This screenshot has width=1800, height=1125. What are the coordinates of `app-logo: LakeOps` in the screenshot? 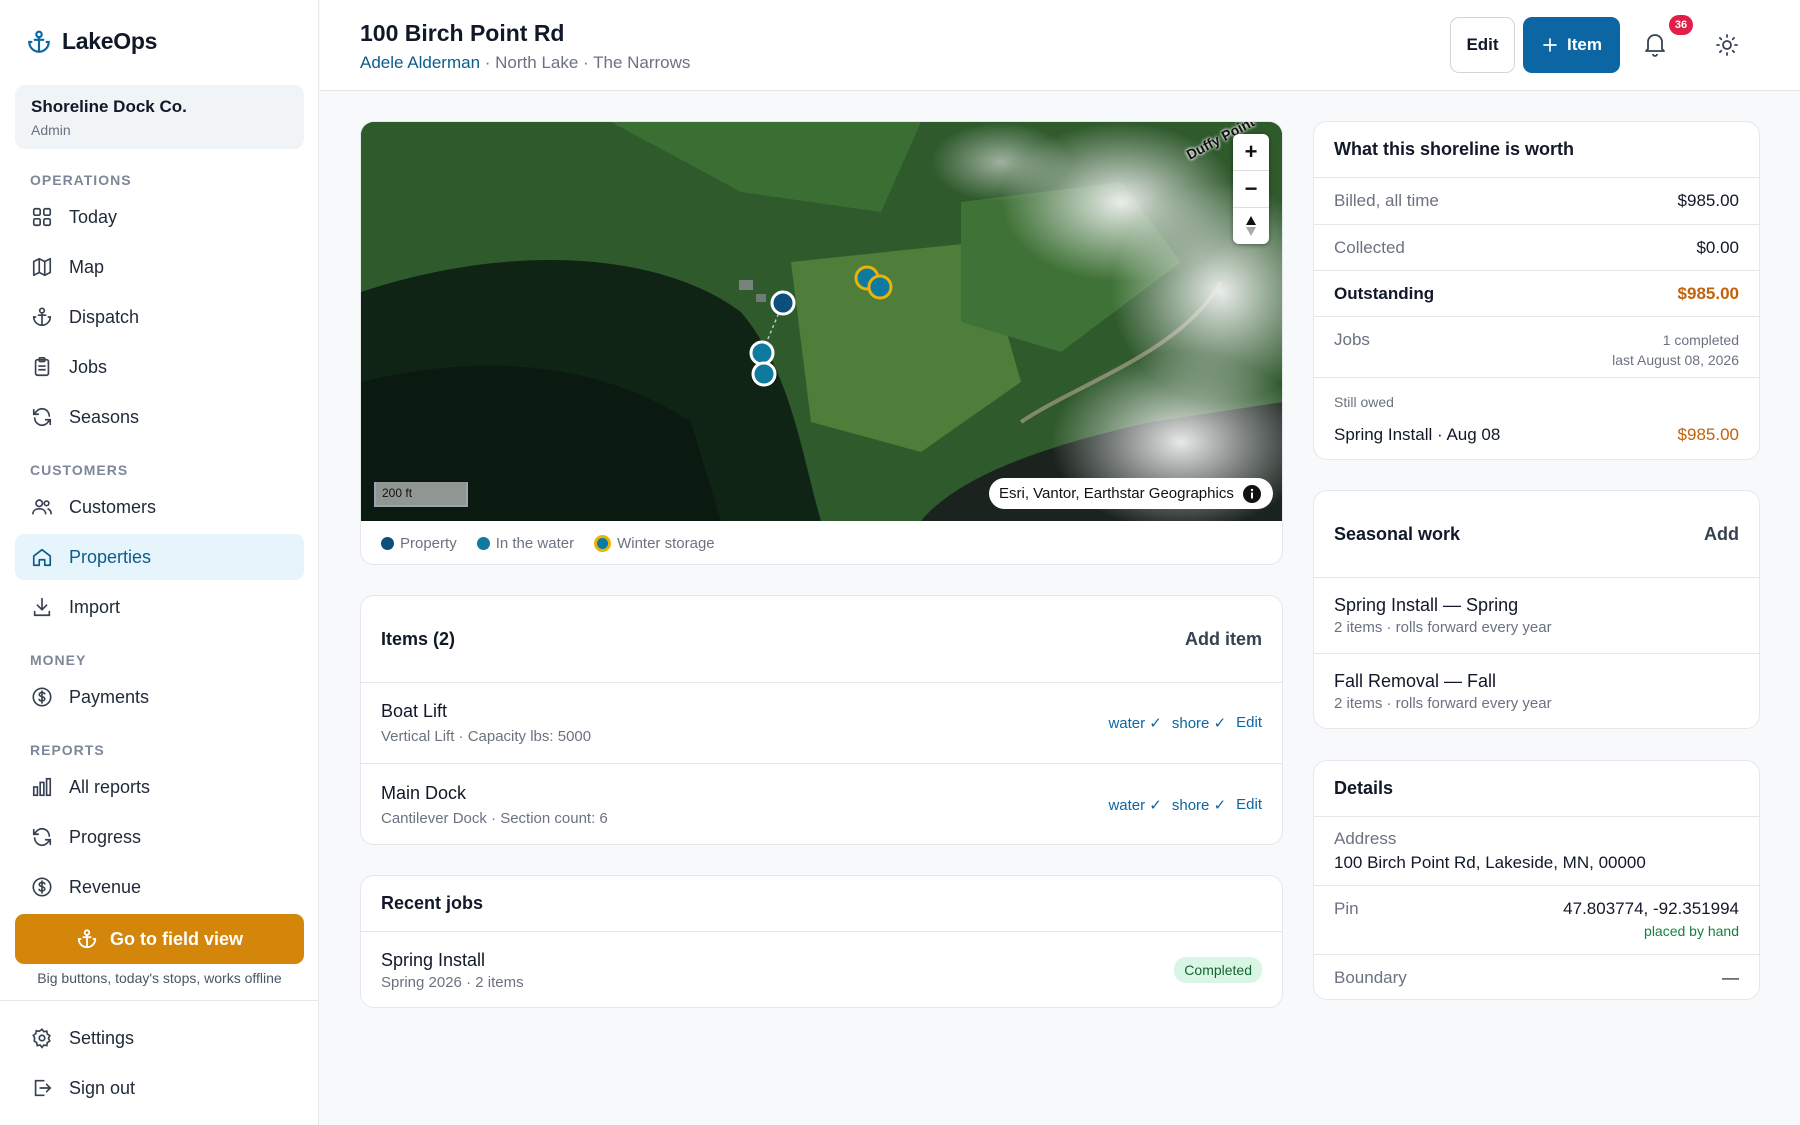 It's located at (91, 41).